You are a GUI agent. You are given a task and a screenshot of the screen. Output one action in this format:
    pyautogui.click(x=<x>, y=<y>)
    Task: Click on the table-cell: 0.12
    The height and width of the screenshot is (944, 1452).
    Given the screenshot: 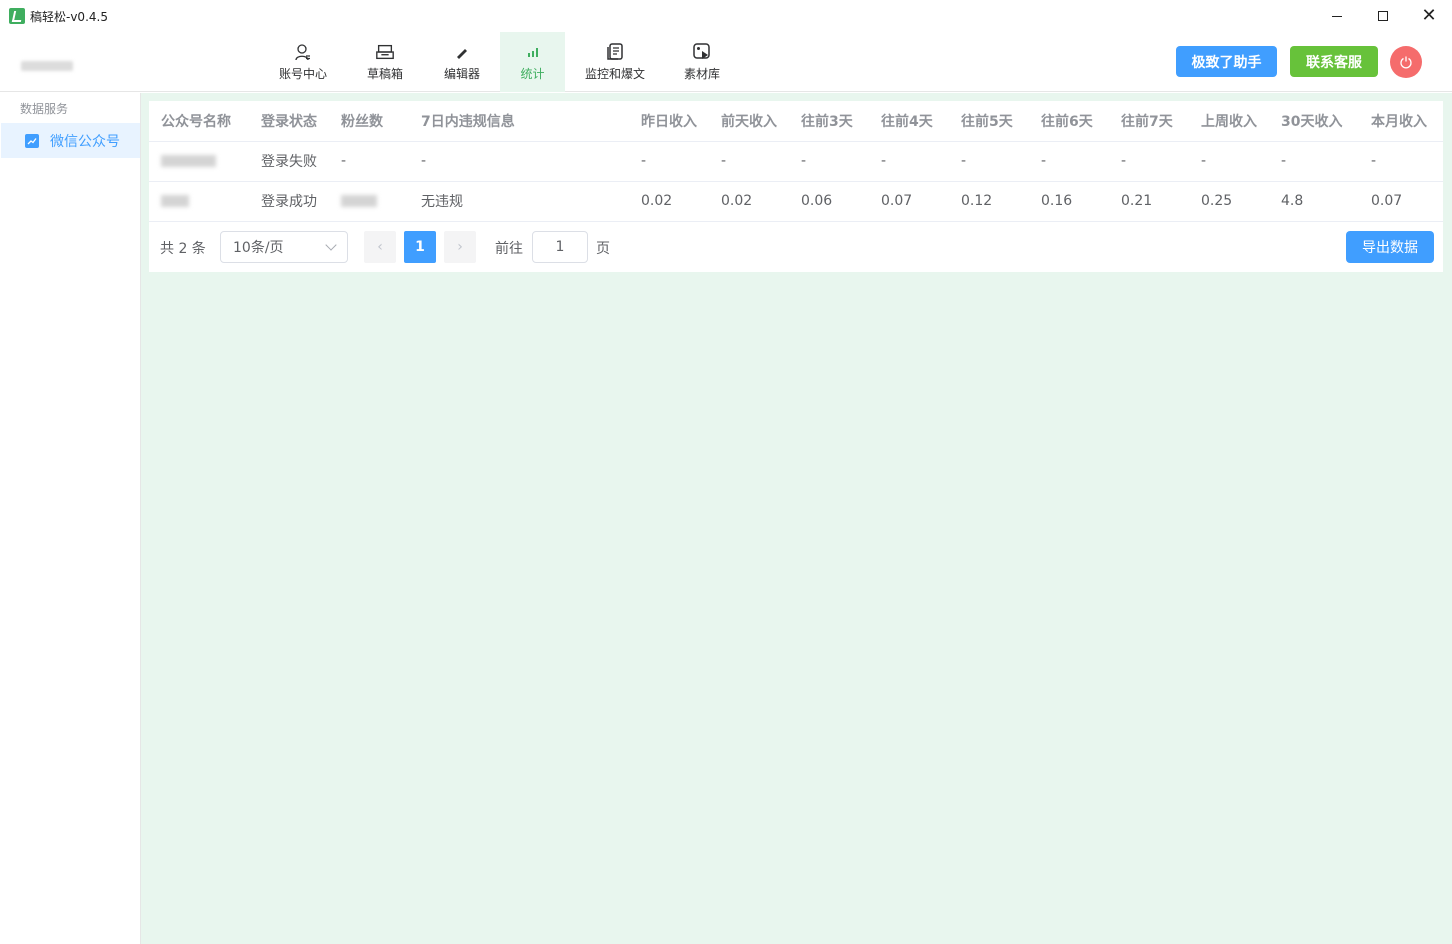 What is the action you would take?
    pyautogui.click(x=989, y=201)
    